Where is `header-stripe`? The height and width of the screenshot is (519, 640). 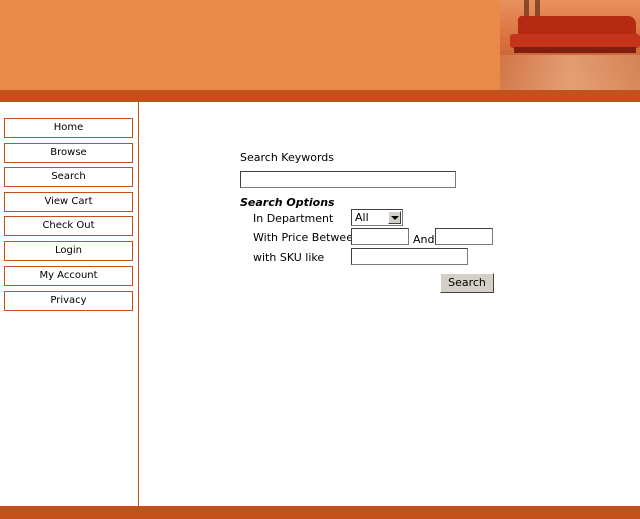 header-stripe is located at coordinates (320, 96).